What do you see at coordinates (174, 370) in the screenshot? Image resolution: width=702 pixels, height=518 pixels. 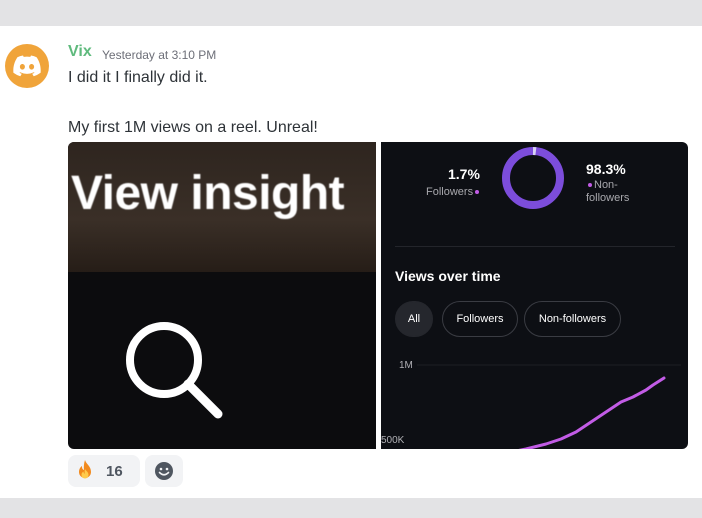 I see `search-icon` at bounding box center [174, 370].